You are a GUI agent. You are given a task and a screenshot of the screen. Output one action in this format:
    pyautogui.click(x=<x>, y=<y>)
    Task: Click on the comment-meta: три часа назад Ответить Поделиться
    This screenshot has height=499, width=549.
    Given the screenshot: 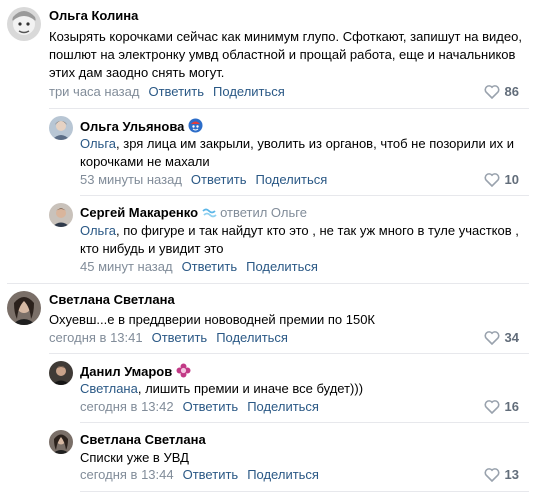 What is the action you would take?
    pyautogui.click(x=167, y=92)
    